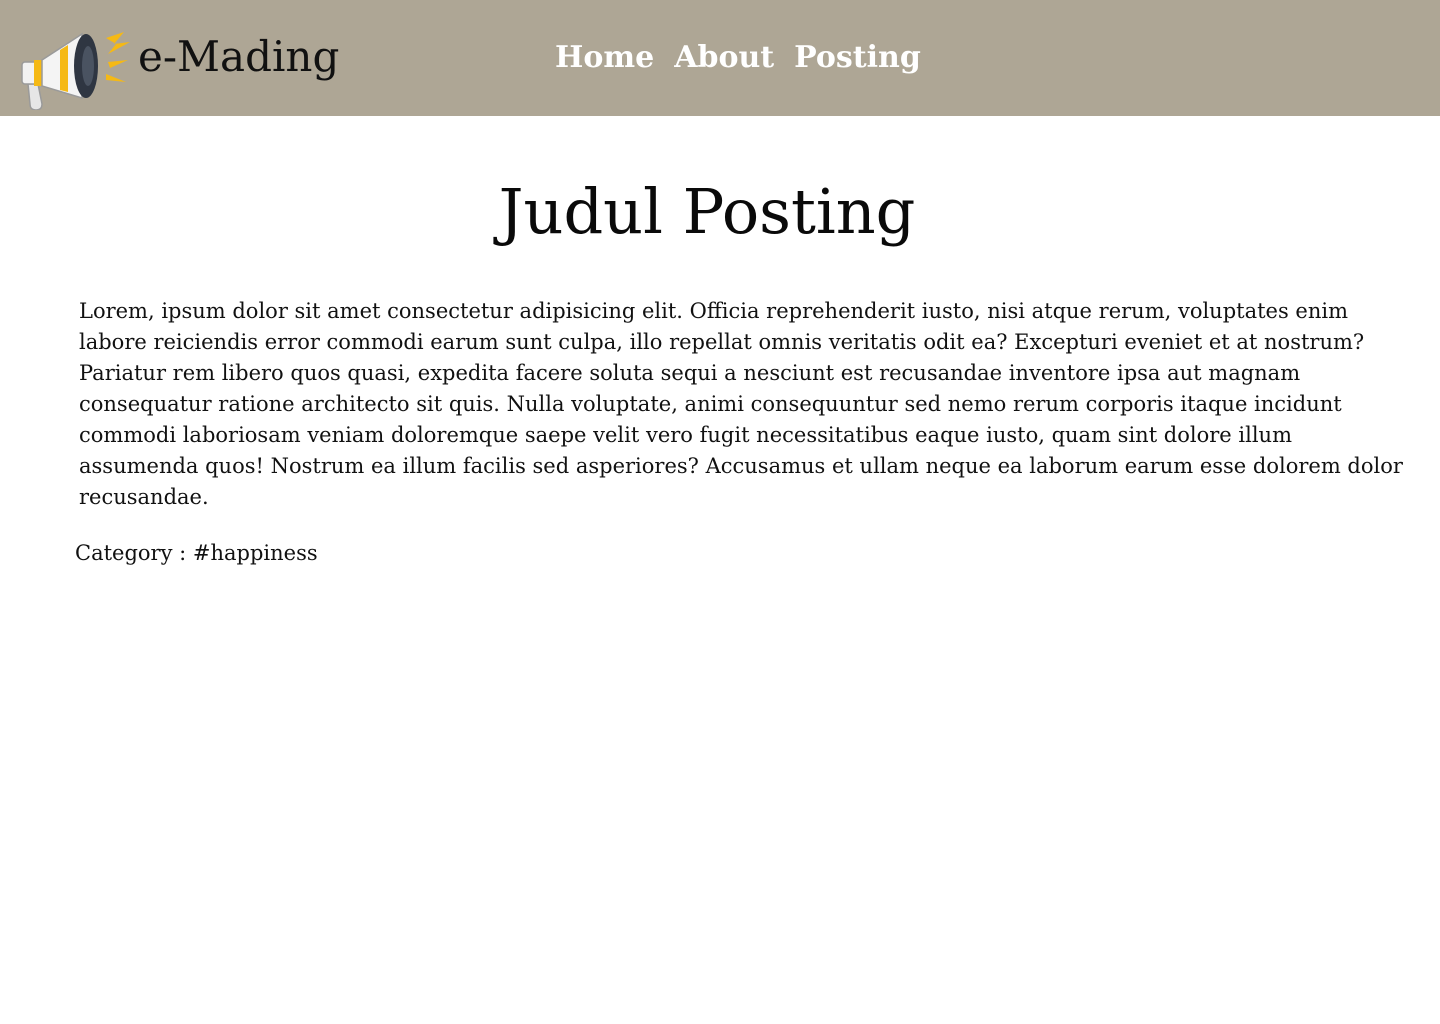  I want to click on site-header: e-Mading Home About Posting, so click(720, 58).